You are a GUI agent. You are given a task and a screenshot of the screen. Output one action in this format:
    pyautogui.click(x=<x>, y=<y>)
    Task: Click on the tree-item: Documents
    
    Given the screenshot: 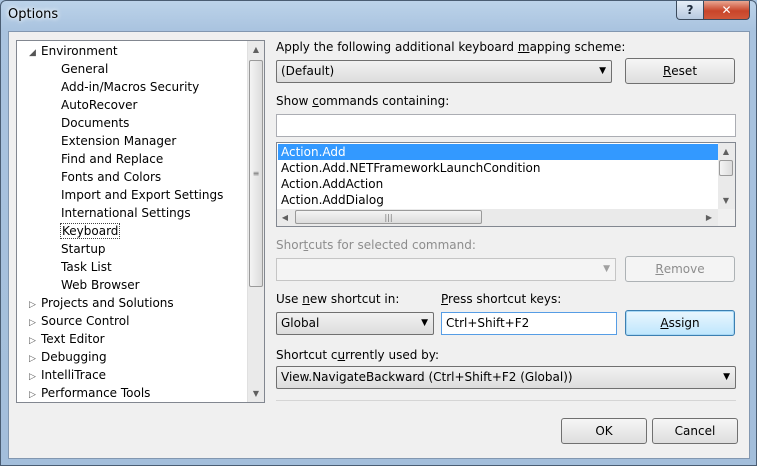 What is the action you would take?
    pyautogui.click(x=95, y=123)
    